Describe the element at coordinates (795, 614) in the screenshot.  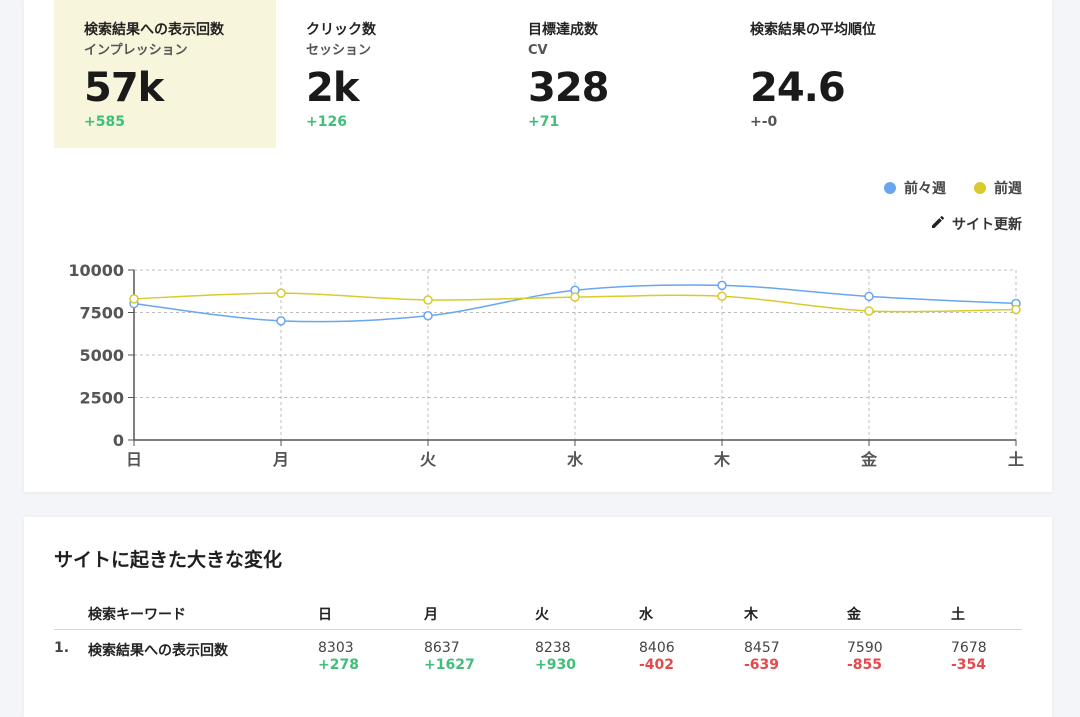
I see `day-header: 木` at that location.